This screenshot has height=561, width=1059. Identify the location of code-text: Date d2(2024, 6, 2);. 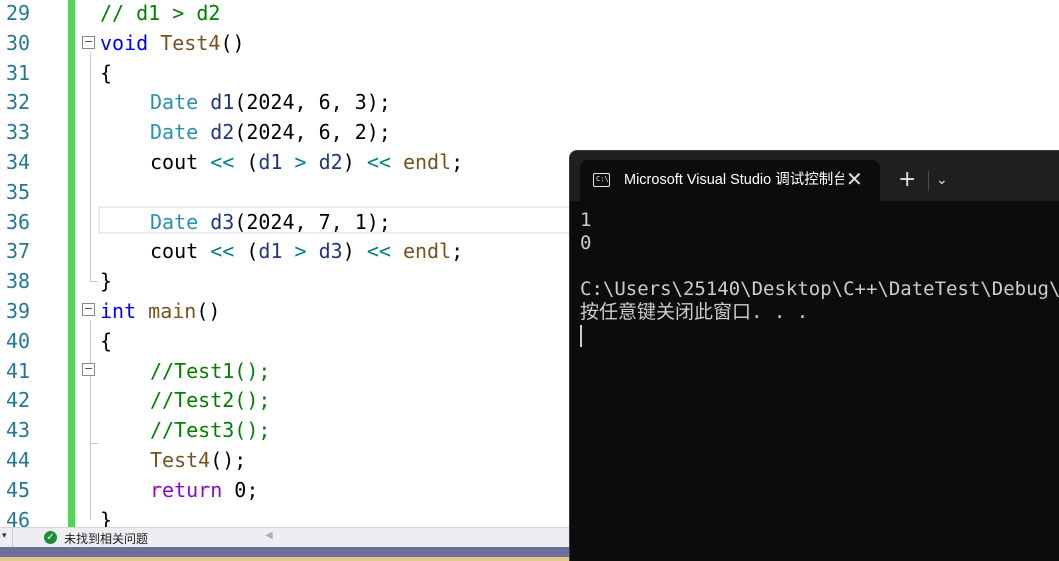
(245, 133).